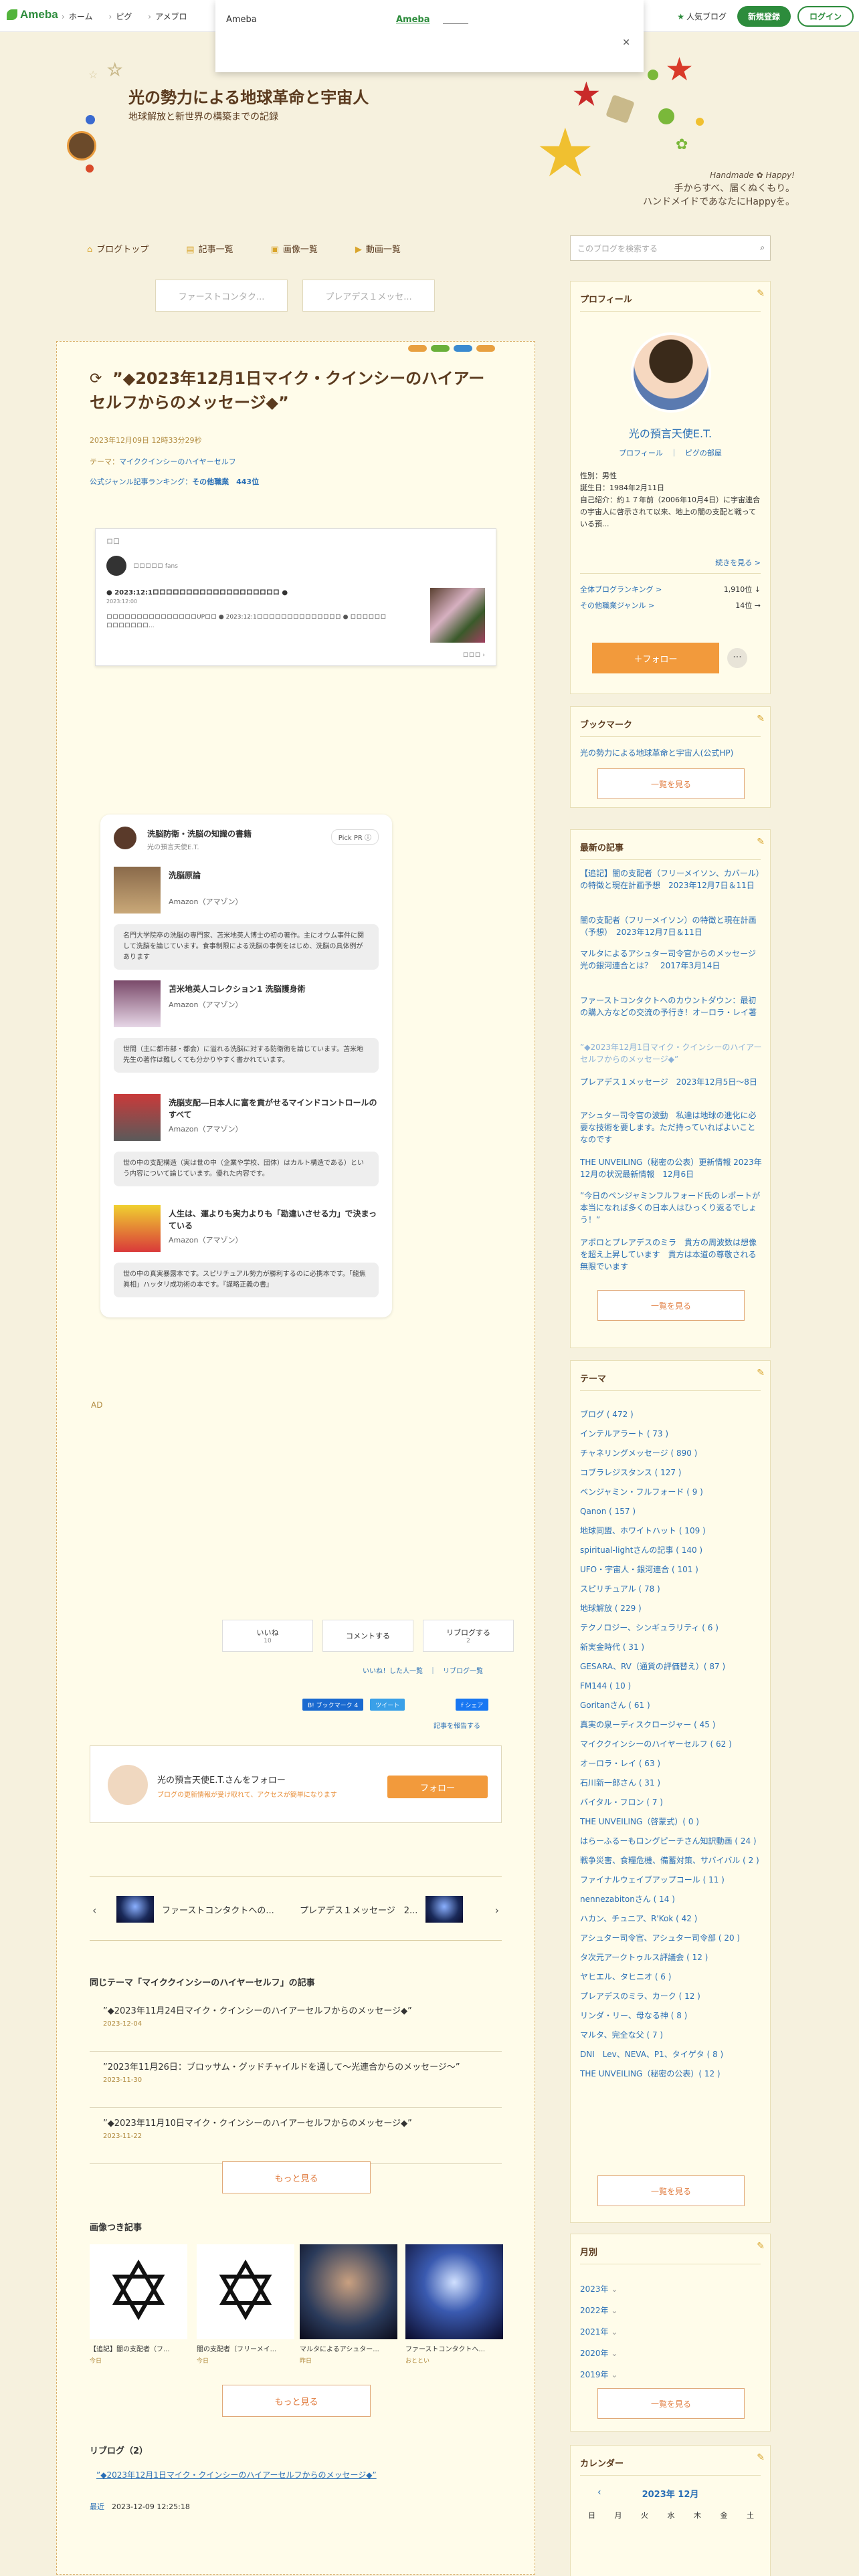  I want to click on embed-more-link: ロロロ ›, so click(474, 654).